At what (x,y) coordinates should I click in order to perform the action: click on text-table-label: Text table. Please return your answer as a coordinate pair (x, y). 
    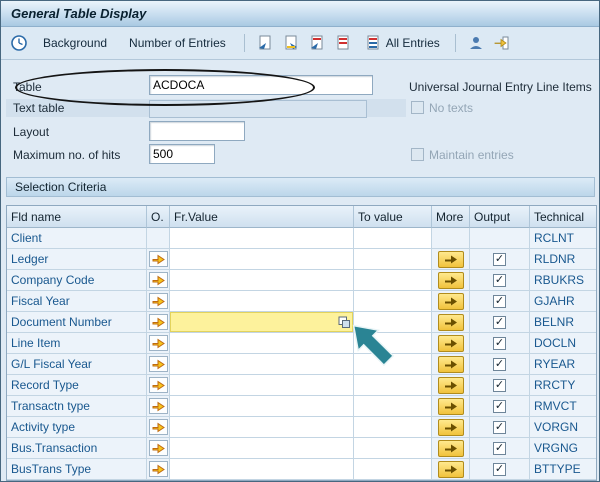
    Looking at the image, I should click on (39, 108).